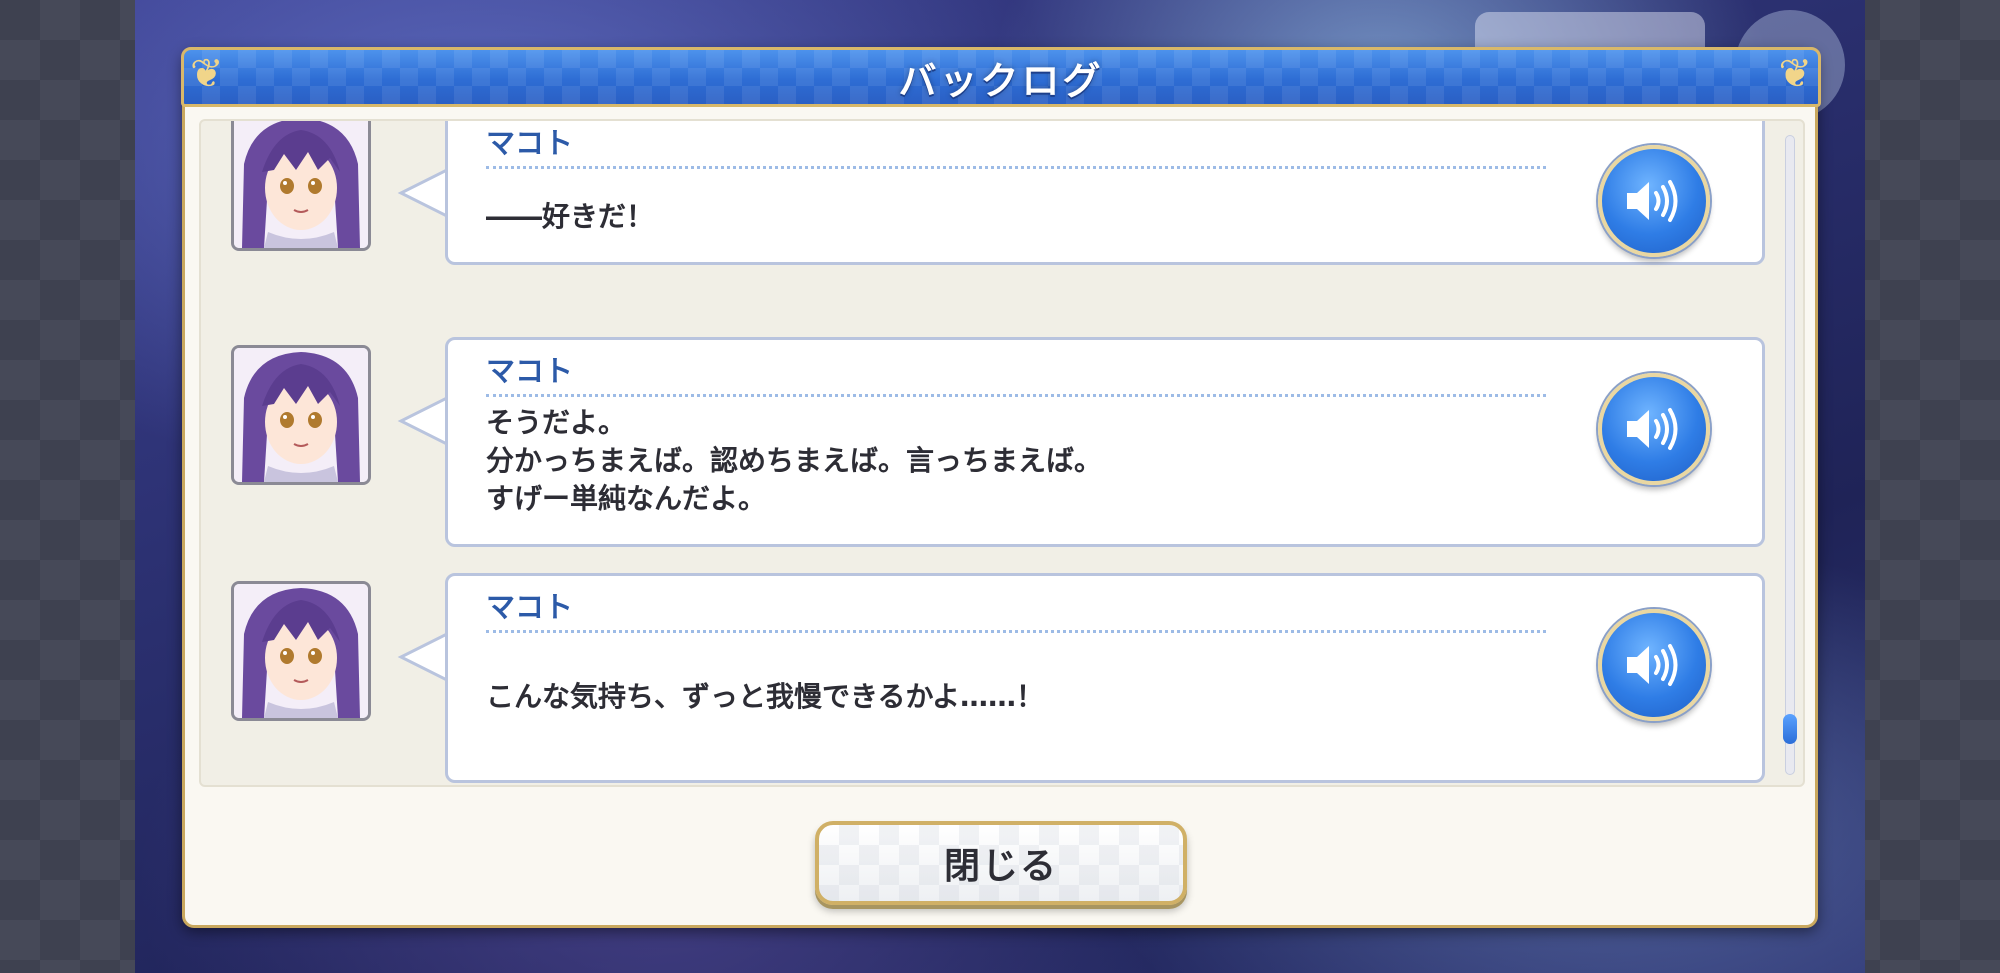 This screenshot has height=973, width=2000. I want to click on backlog-title: バックログ, so click(1001, 80).